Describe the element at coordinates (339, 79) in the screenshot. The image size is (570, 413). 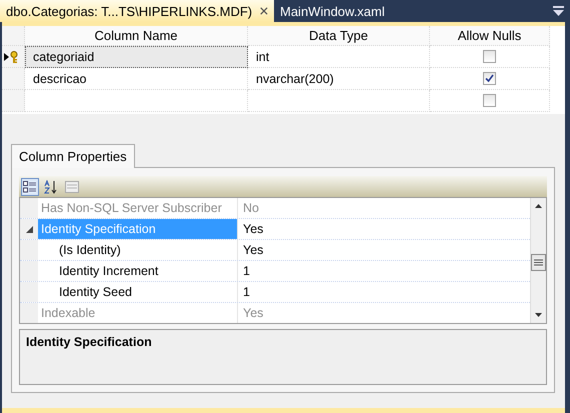
I see `table-cell: nvarchar(200)` at that location.